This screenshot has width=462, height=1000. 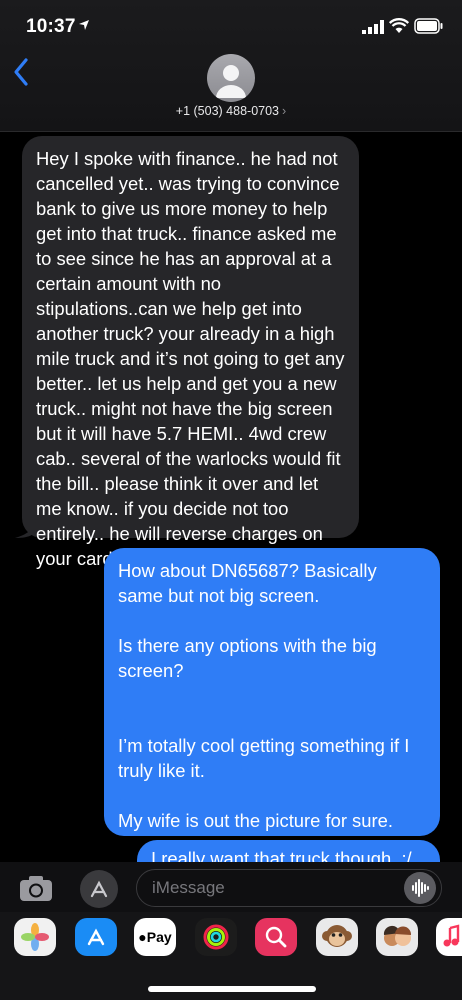 I want to click on apple-pay-icon: ●, so click(x=142, y=937).